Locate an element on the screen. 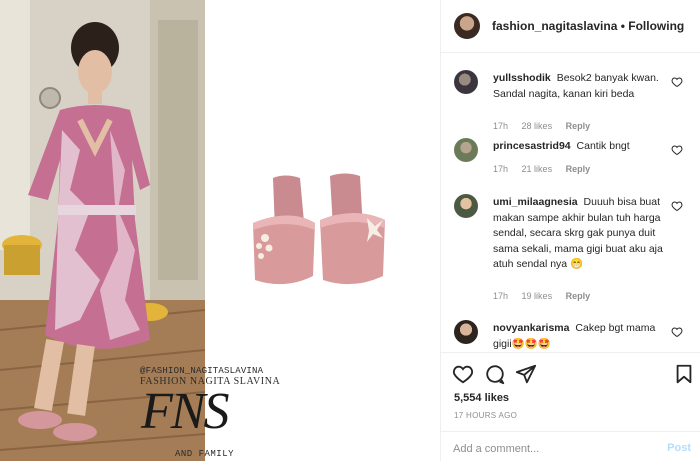 Image resolution: width=700 pixels, height=461 pixels. comment-username: novyankarisma is located at coordinates (531, 328).